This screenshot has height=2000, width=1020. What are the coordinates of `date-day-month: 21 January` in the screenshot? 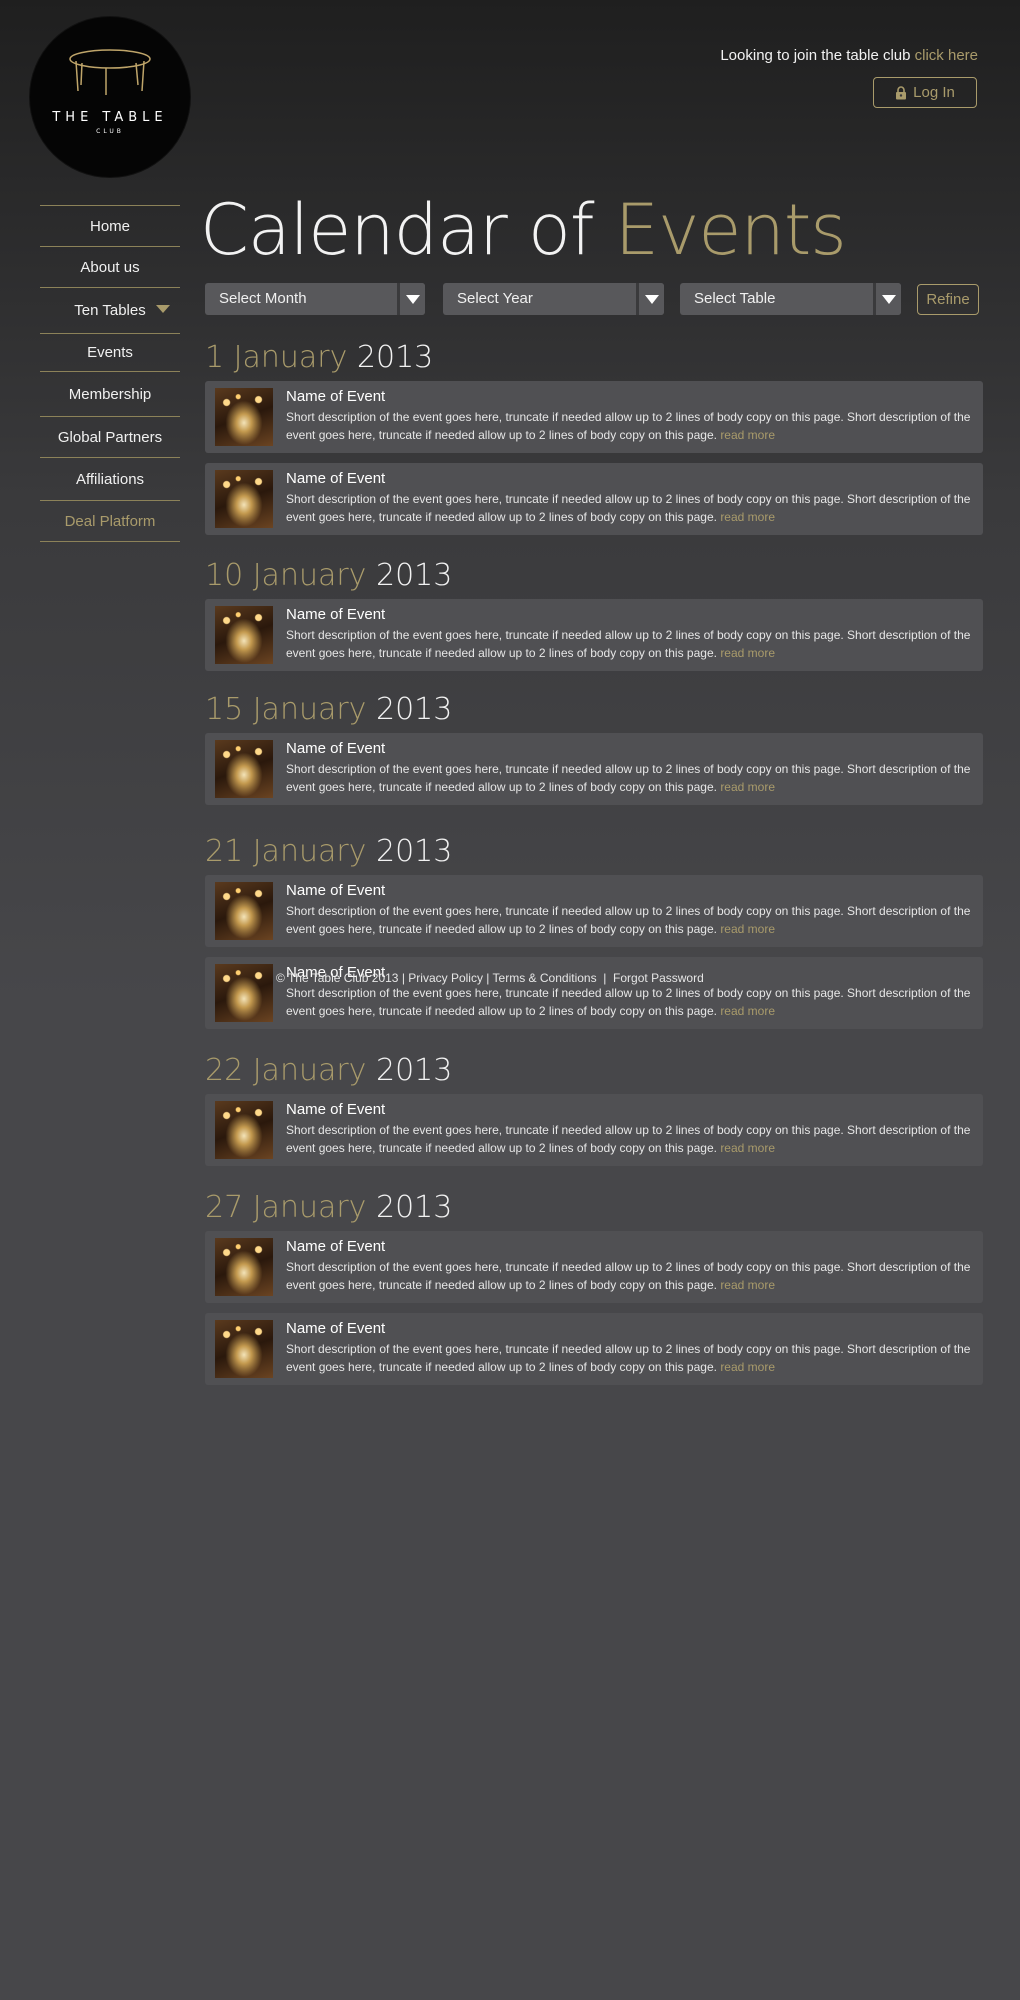 It's located at (286, 851).